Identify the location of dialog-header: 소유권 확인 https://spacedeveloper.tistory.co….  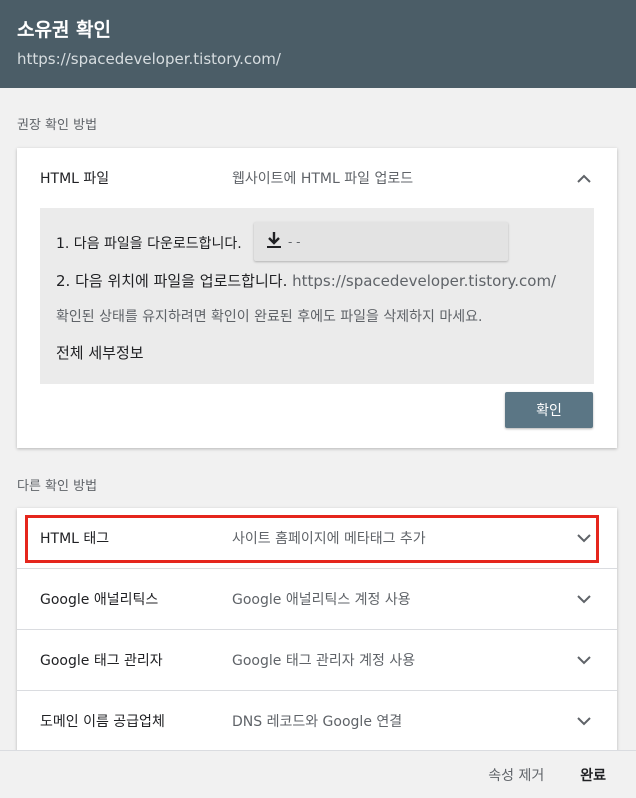
(318, 44).